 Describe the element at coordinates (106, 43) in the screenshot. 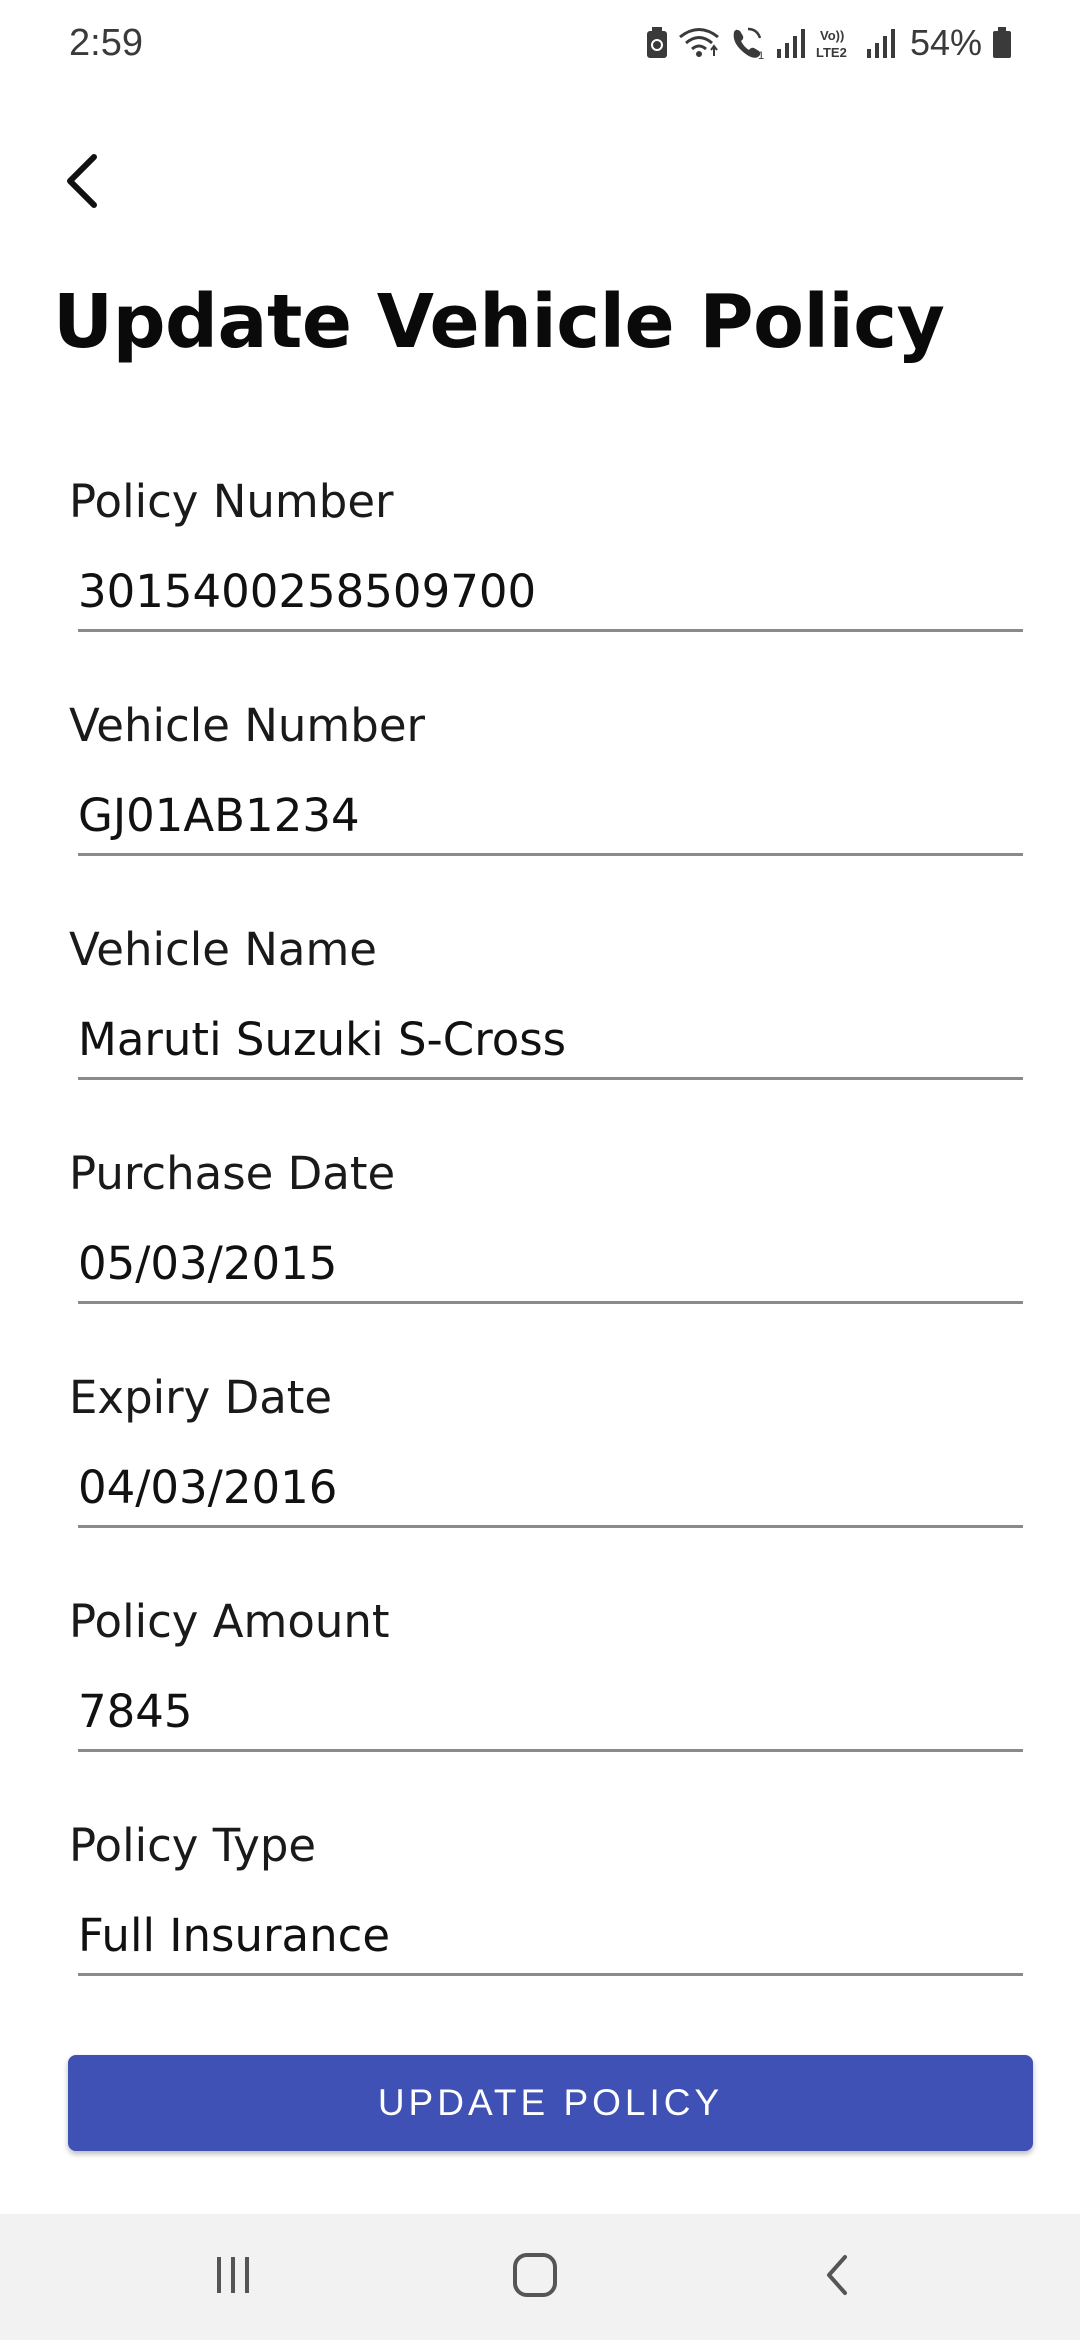

I see `status-time: 2:59` at that location.